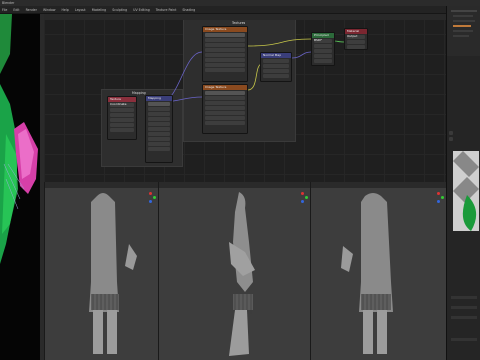 The width and height of the screenshot is (480, 360). I want to click on workspace-tab-shading: Shading, so click(188, 10).